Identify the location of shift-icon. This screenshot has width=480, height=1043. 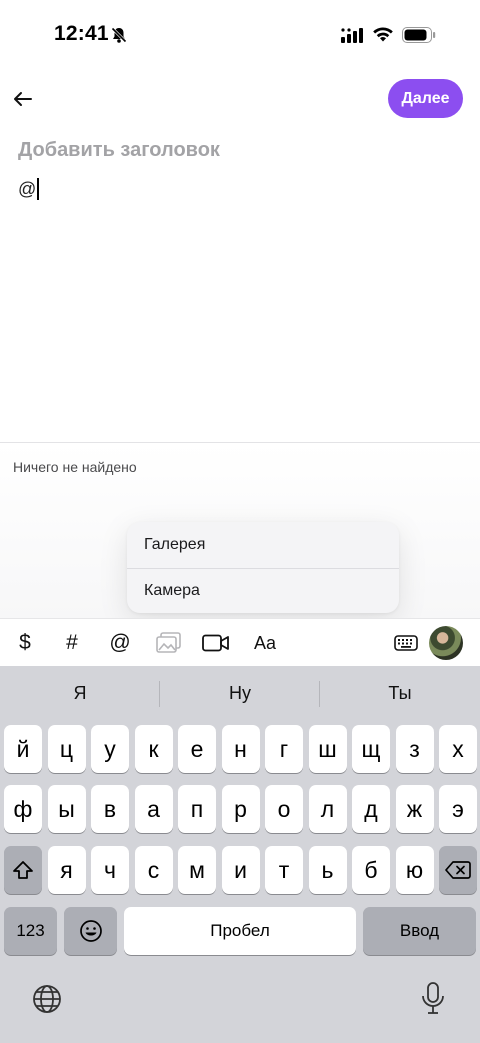
(23, 870).